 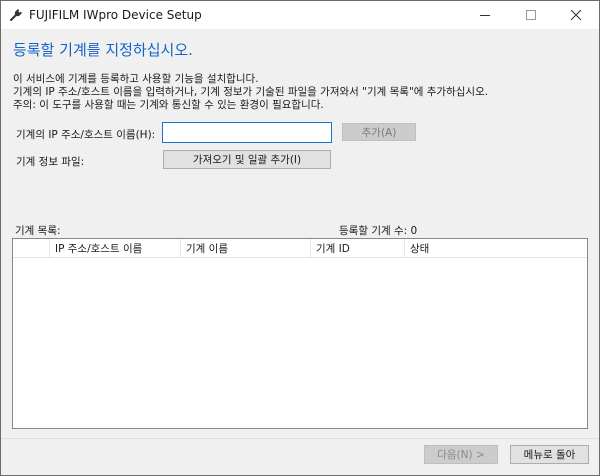 What do you see at coordinates (379, 132) in the screenshot?
I see `add-button: 추가(A)` at bounding box center [379, 132].